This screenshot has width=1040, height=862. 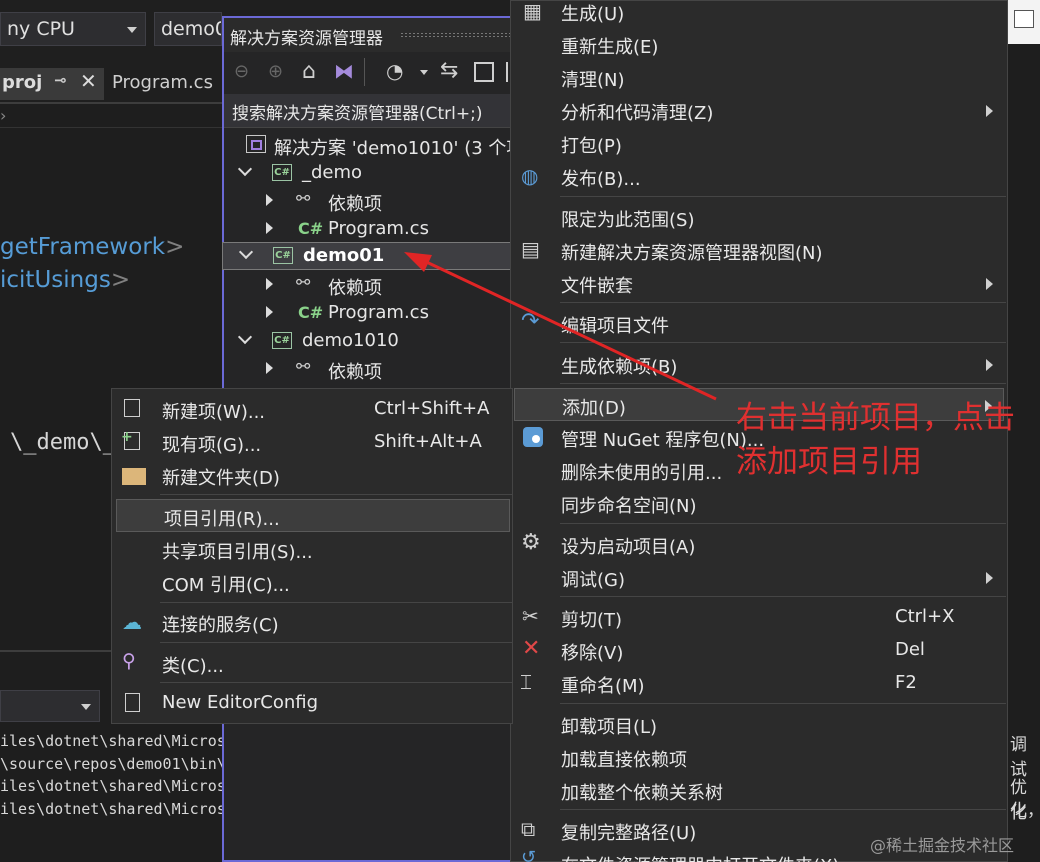 I want to click on annotation-text-line1: 右击当前项目，点击, so click(x=875, y=418).